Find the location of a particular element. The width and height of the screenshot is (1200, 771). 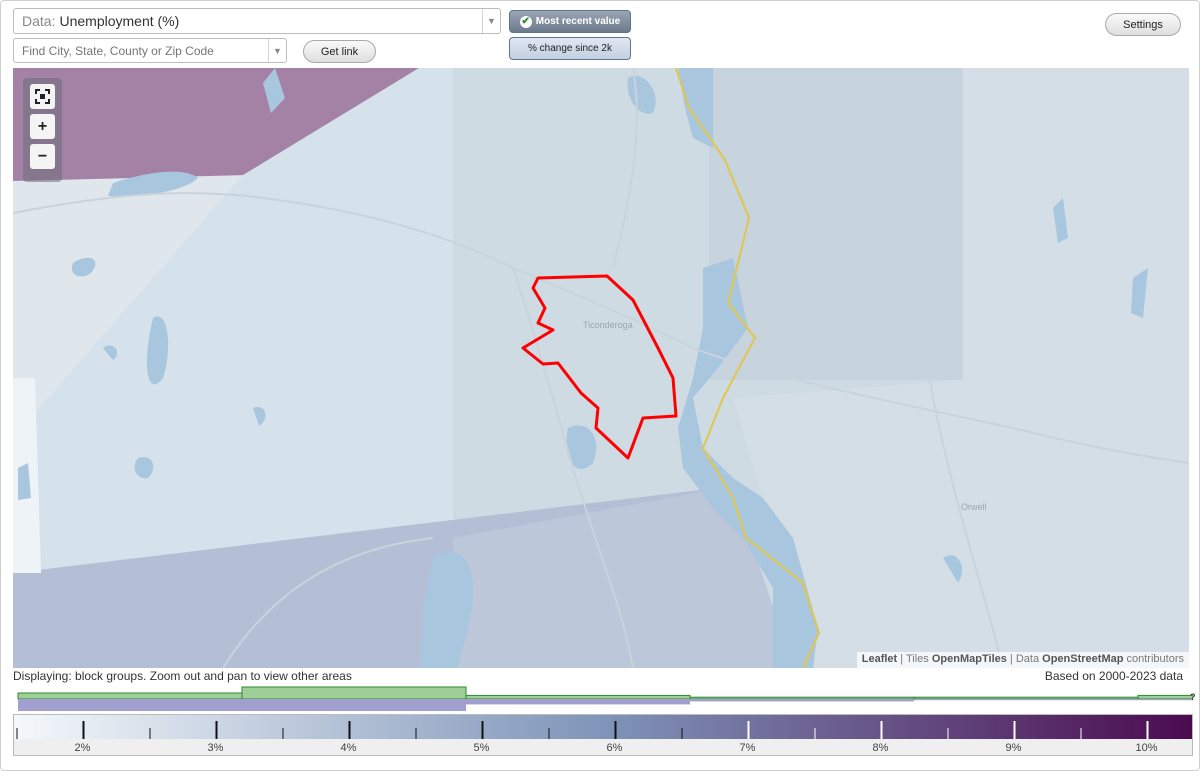

most-recent-value-label: Most recent value is located at coordinates (578, 21).